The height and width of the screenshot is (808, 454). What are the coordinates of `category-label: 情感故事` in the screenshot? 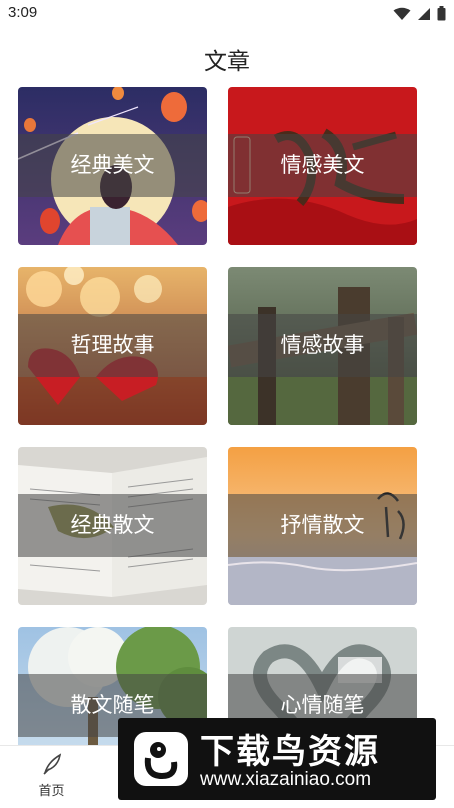 It's located at (322, 345).